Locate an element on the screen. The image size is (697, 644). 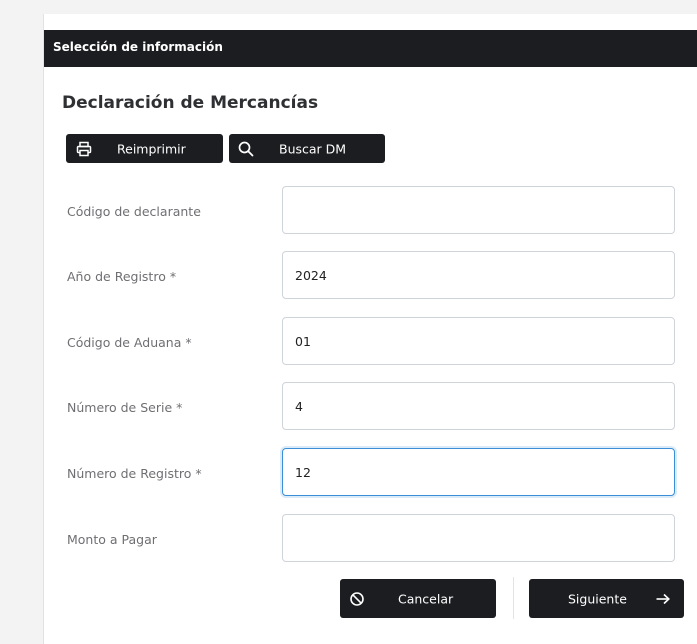
cancel-button-label: Cancelar is located at coordinates (426, 598).